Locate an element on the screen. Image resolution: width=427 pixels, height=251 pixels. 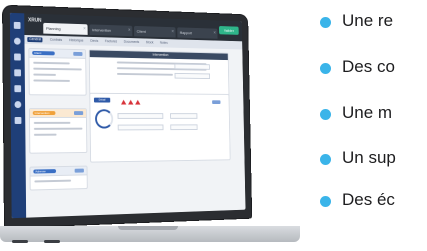
panel-header: Client is located at coordinates (57, 53).